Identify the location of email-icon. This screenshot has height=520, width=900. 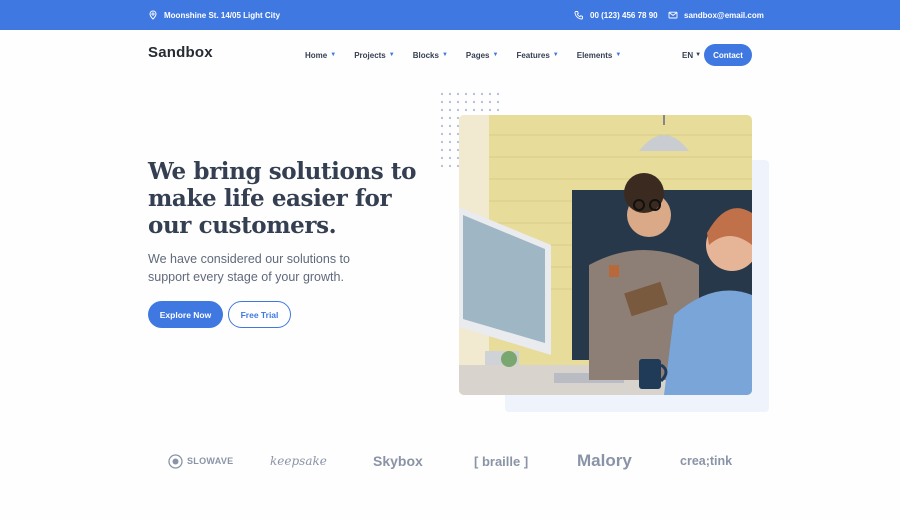
(673, 15).